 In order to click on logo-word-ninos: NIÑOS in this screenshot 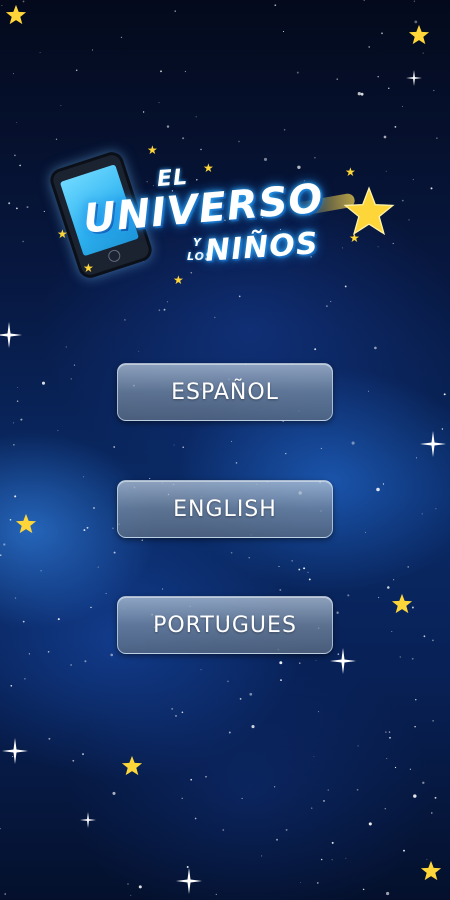, I will do `click(261, 247)`.